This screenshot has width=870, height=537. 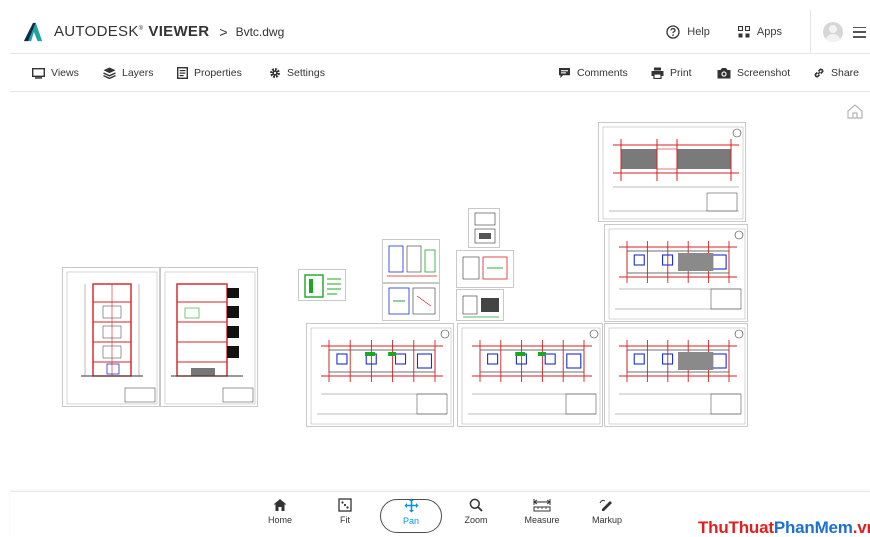 I want to click on link-icon, so click(x=819, y=73).